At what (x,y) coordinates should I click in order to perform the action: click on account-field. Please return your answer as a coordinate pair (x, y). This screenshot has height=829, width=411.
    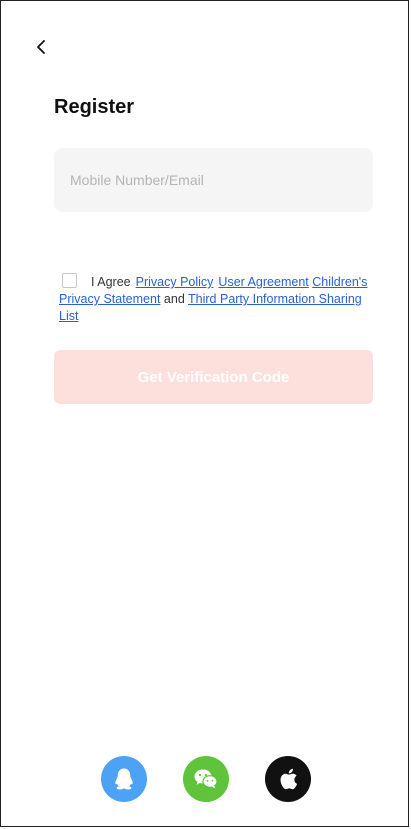
    Looking at the image, I should click on (213, 180).